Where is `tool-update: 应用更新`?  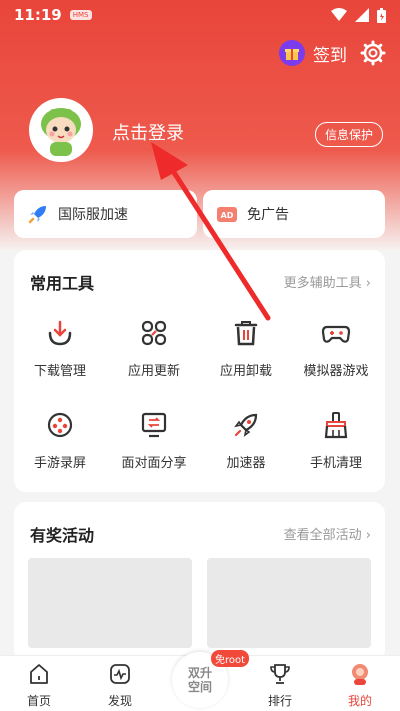 tool-update: 应用更新 is located at coordinates (154, 348).